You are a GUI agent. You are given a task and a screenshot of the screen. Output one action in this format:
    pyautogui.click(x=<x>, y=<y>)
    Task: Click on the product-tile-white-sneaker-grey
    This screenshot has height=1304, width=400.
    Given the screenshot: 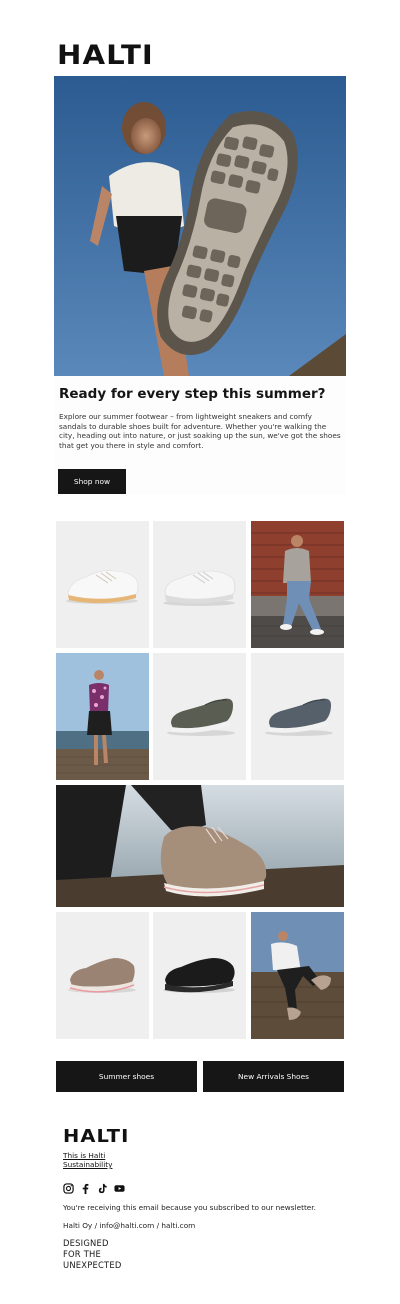 What is the action you would take?
    pyautogui.click(x=199, y=584)
    